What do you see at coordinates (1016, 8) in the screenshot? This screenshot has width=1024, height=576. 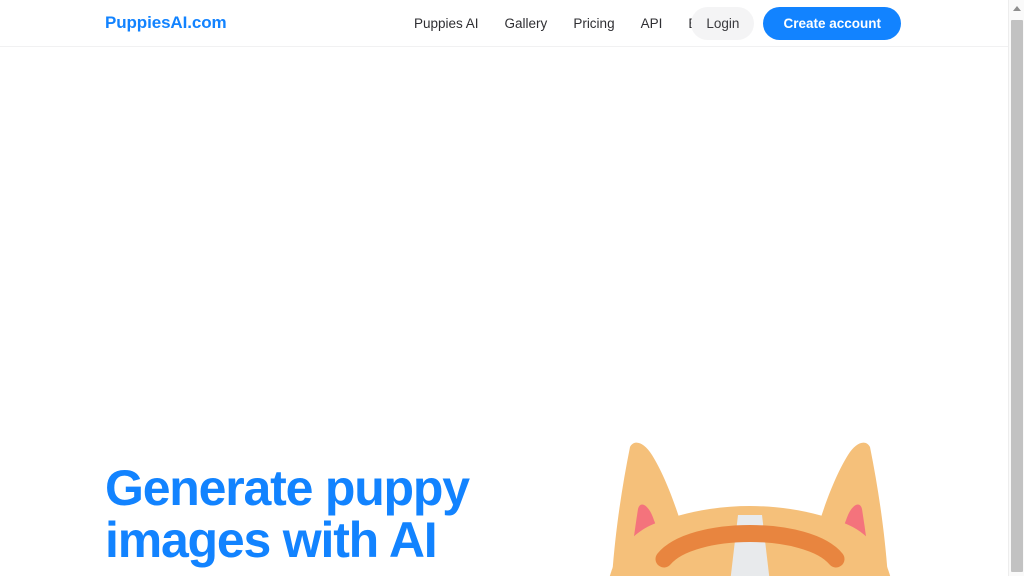 I see `scroll-up-arrow-icon` at bounding box center [1016, 8].